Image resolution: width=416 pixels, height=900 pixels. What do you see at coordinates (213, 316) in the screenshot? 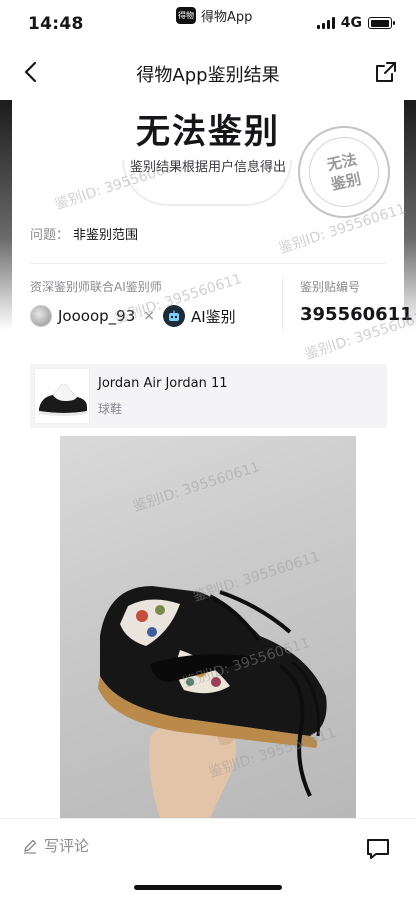
I see `ai-appraiser-name: AI鉴别` at bounding box center [213, 316].